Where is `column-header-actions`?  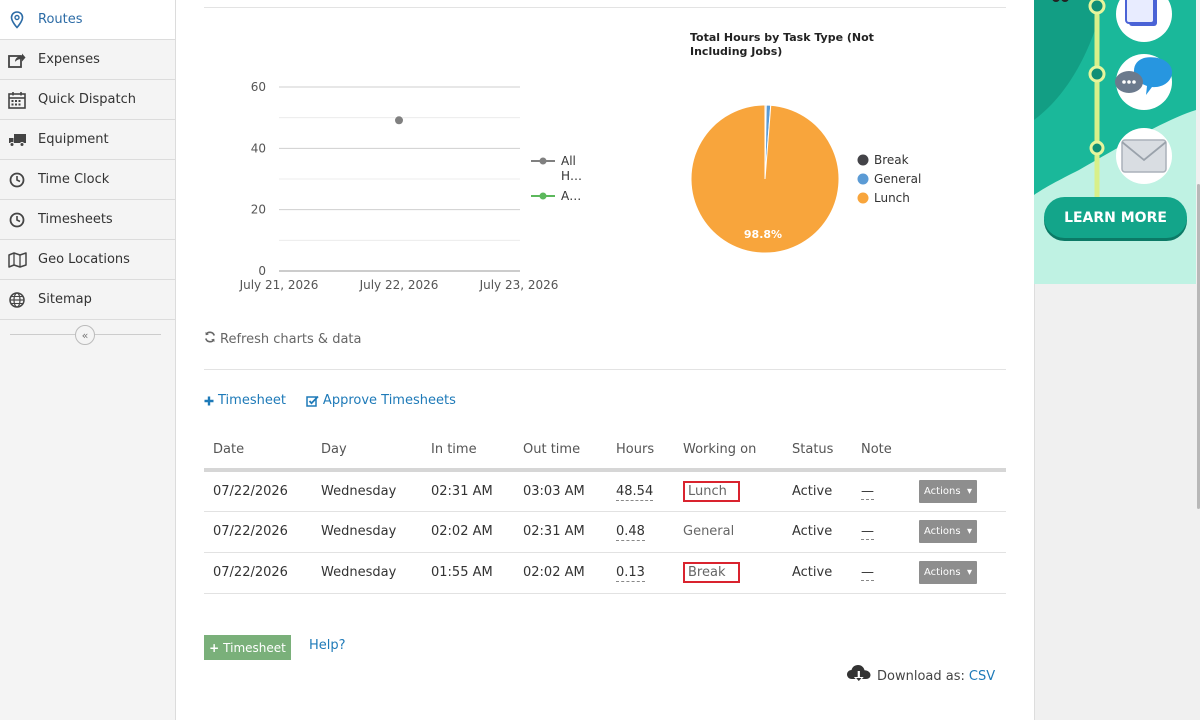
column-header-actions is located at coordinates (958, 451).